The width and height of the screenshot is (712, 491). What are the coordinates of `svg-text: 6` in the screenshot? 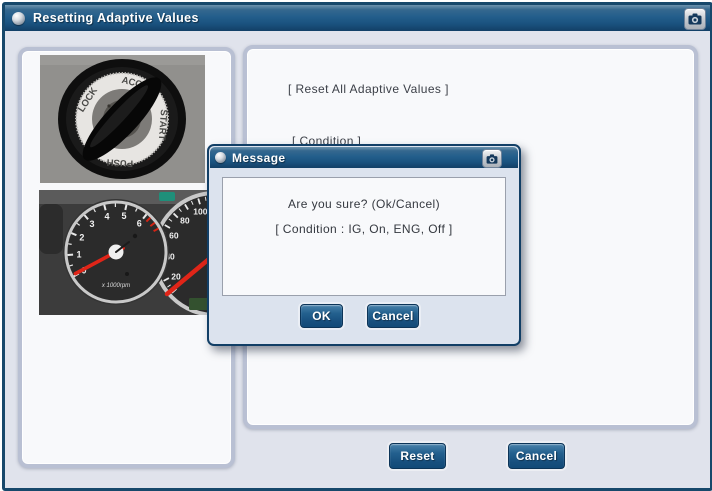 It's located at (139, 223).